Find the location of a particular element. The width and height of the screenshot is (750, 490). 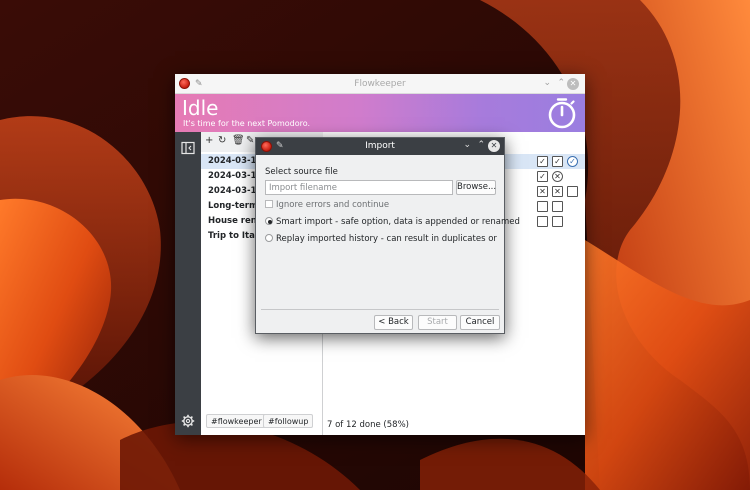

cancel-button: Cancel is located at coordinates (480, 322).